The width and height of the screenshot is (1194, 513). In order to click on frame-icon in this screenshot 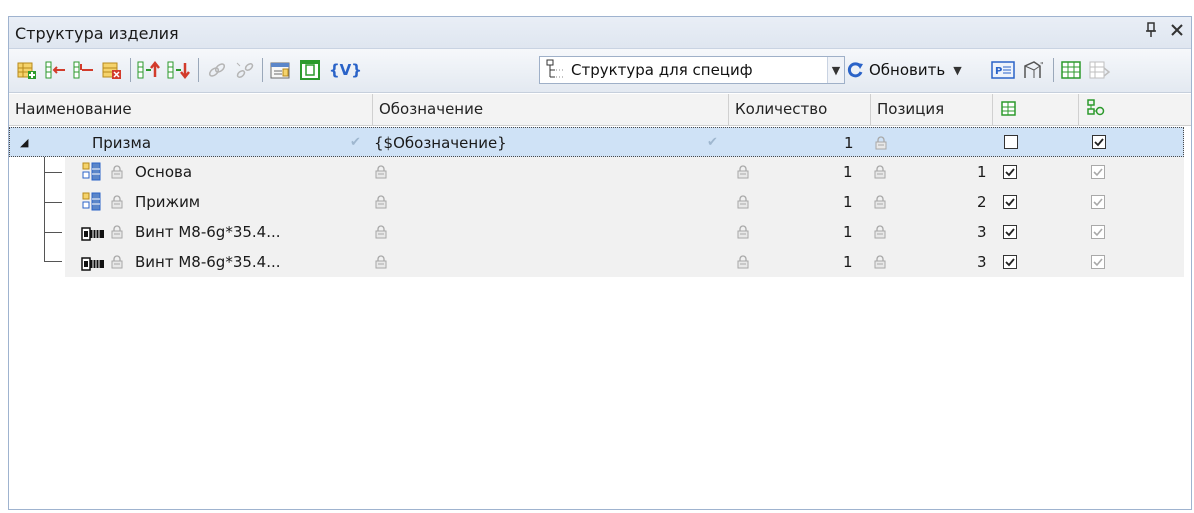, I will do `click(311, 70)`.